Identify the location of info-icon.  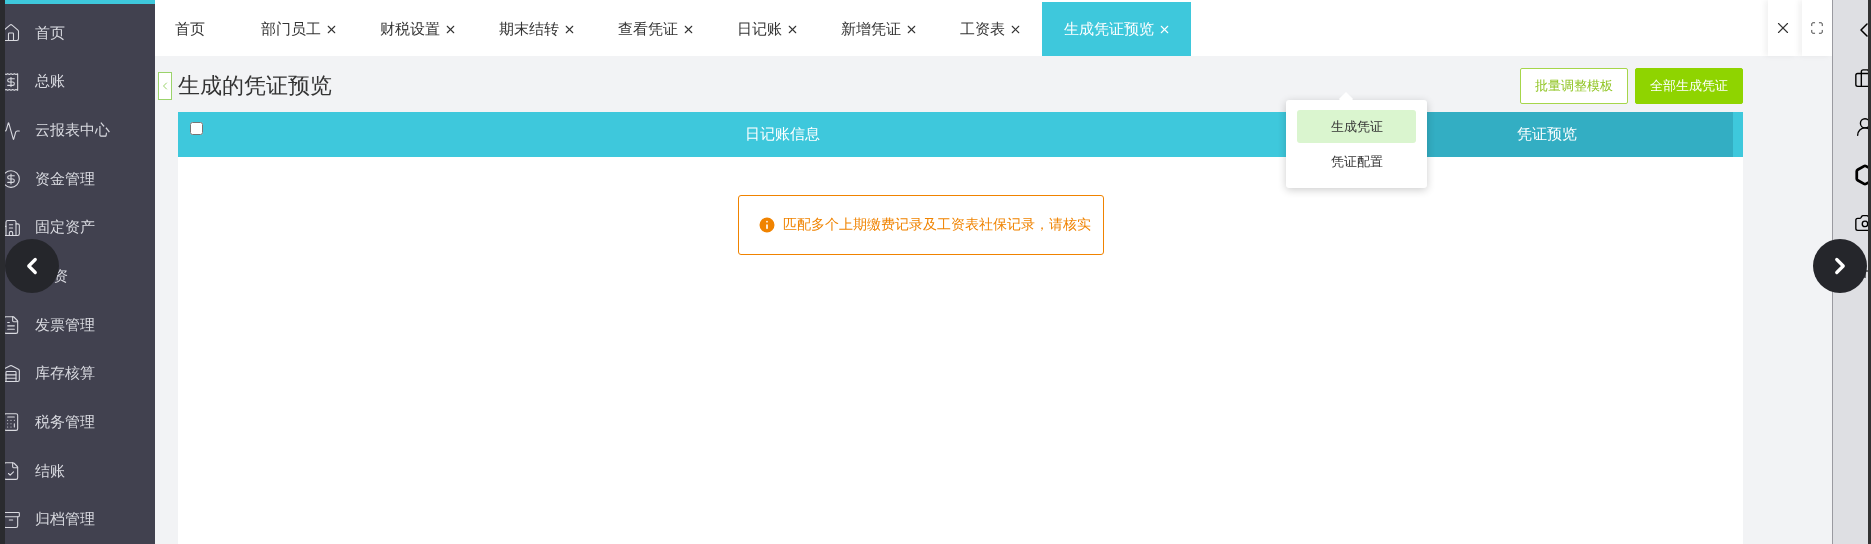
(766, 225).